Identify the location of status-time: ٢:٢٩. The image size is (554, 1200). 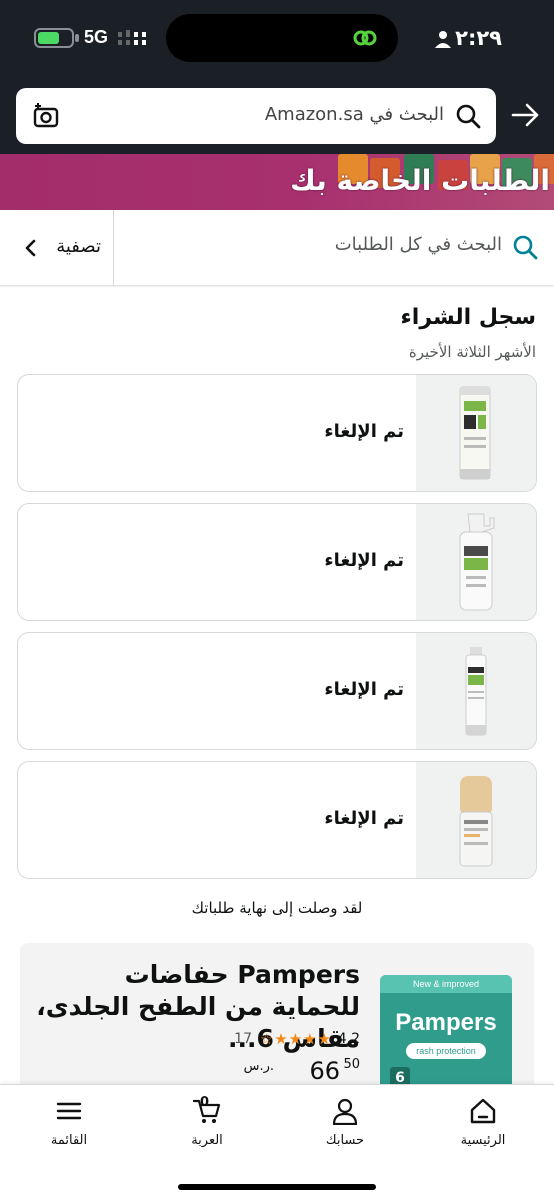
(478, 38).